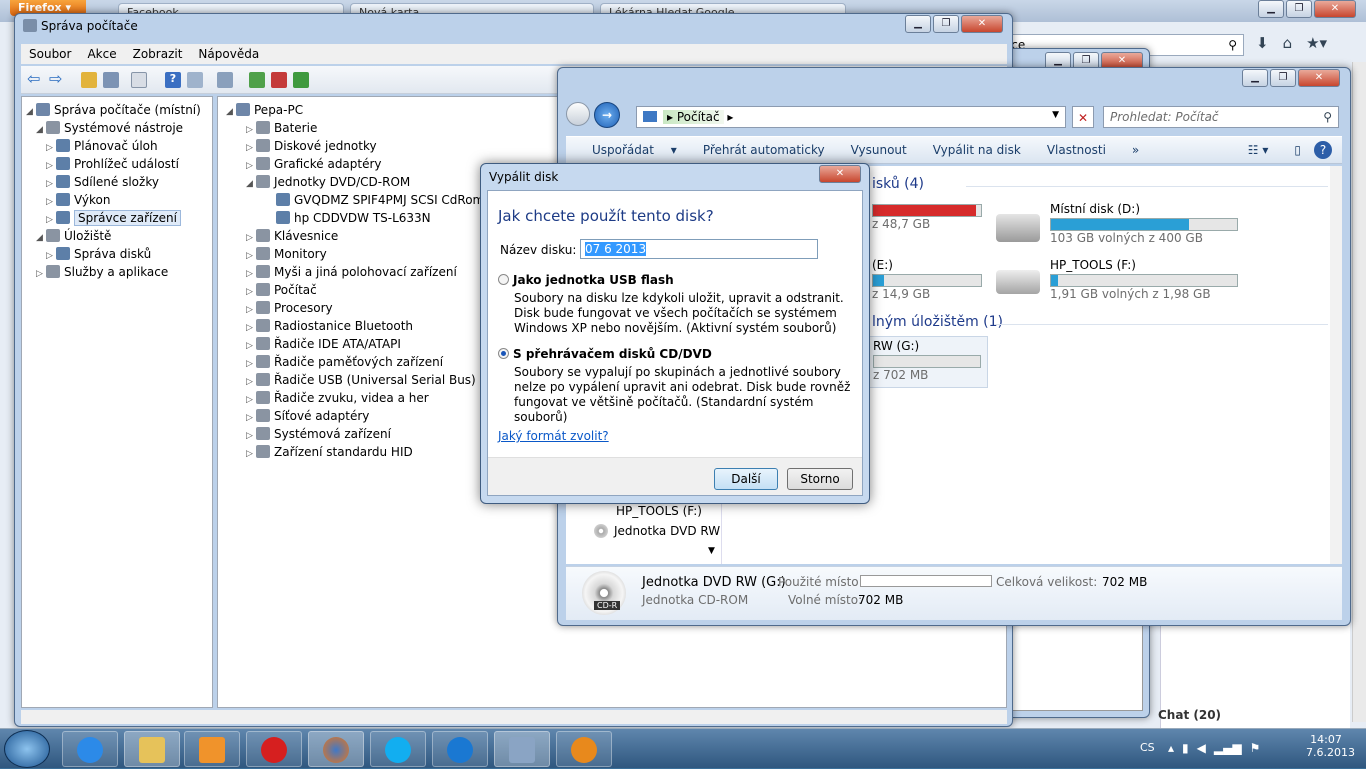 Image resolution: width=1366 pixels, height=769 pixels. What do you see at coordinates (264, 110) in the screenshot?
I see `tree-item: ◢ Pepa-PC` at bounding box center [264, 110].